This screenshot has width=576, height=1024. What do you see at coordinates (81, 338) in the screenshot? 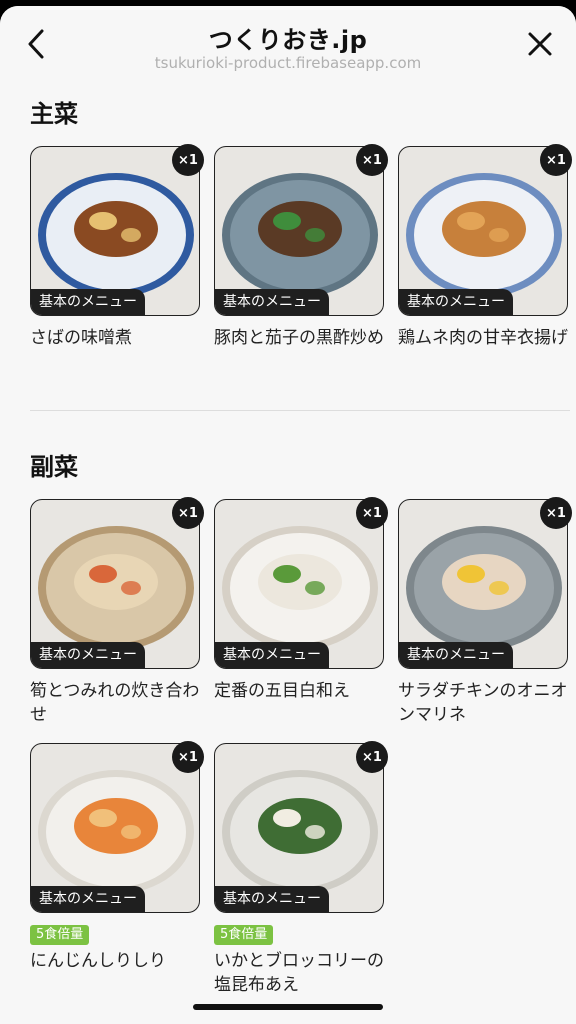
I see `dish-name: さばの味噌煮` at bounding box center [81, 338].